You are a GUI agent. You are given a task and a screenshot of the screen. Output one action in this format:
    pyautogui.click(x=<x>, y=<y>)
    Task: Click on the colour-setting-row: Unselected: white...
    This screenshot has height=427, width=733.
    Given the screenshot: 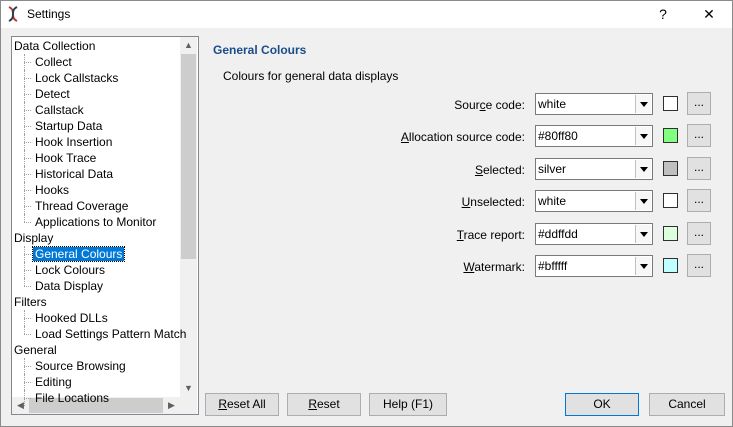 What is the action you would take?
    pyautogui.click(x=461, y=201)
    